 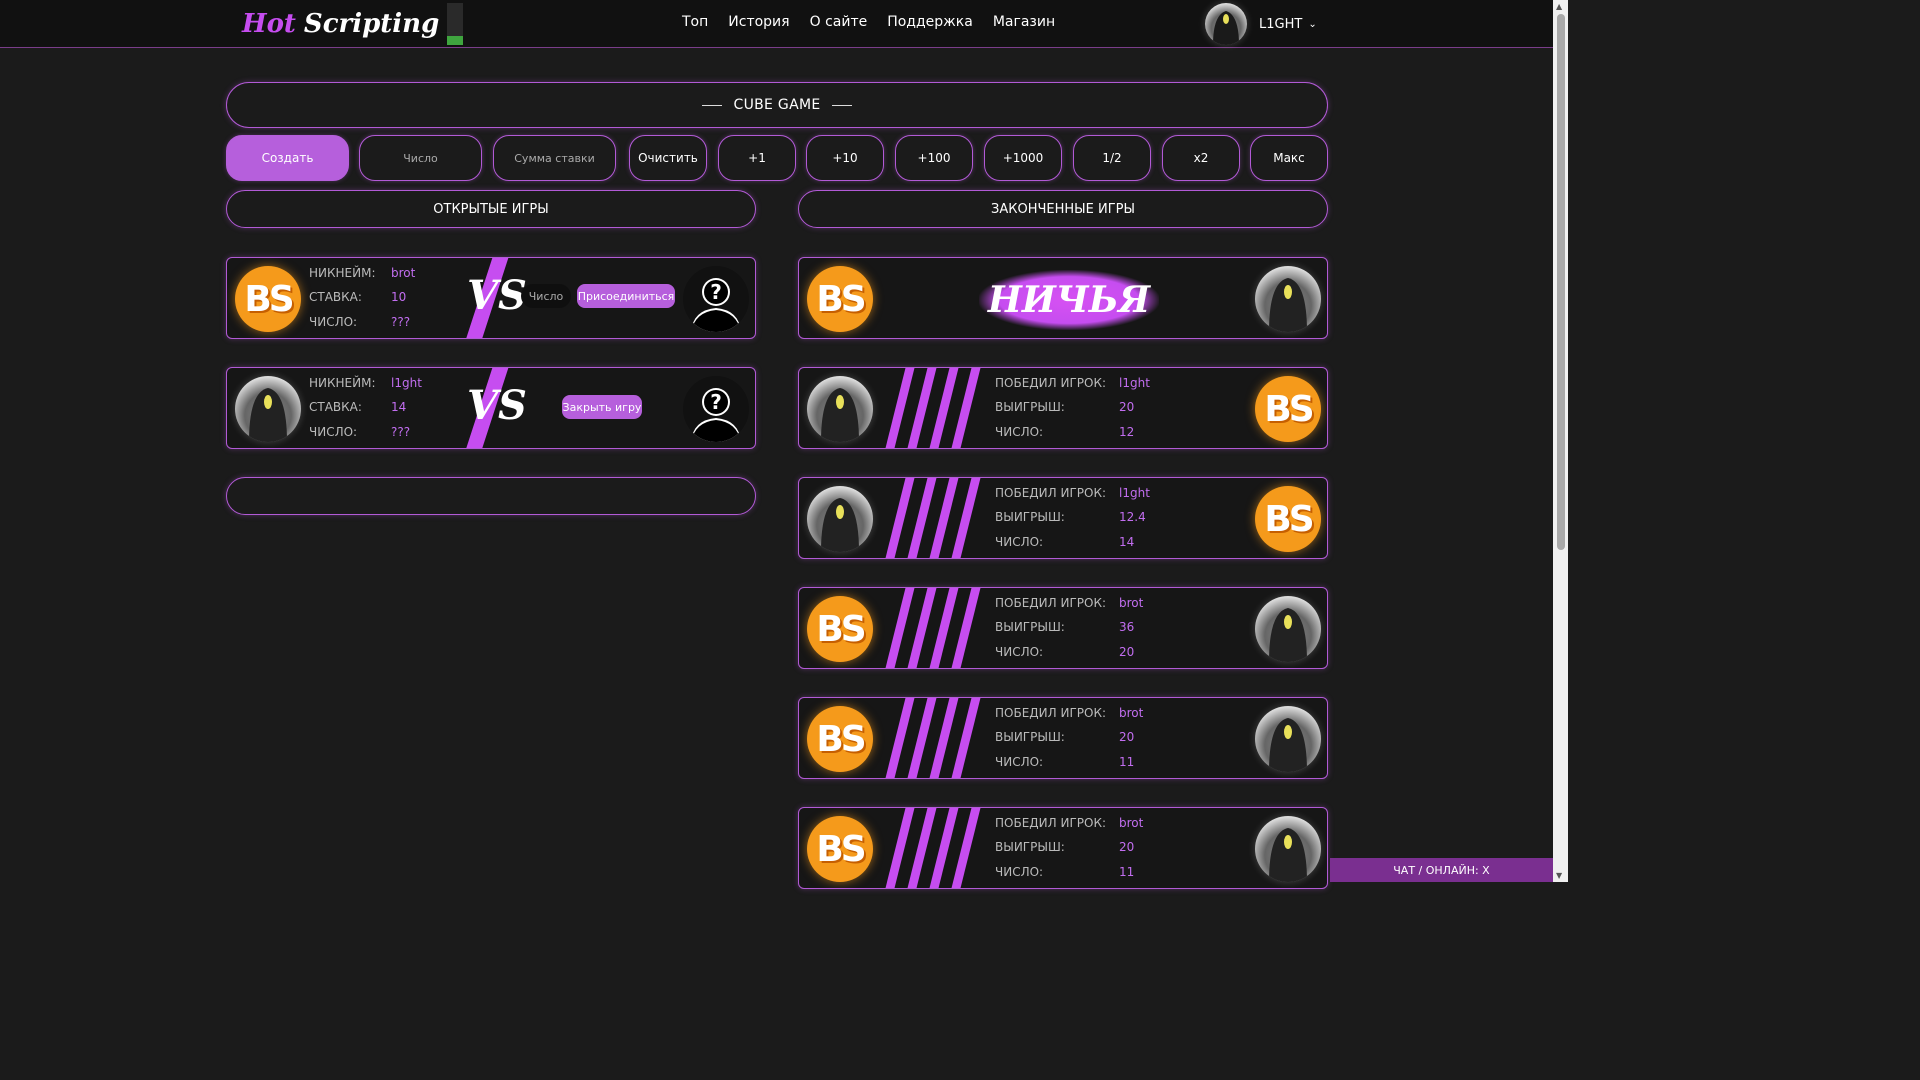 What do you see at coordinates (695, 22) in the screenshot?
I see `nav-top: Топ` at bounding box center [695, 22].